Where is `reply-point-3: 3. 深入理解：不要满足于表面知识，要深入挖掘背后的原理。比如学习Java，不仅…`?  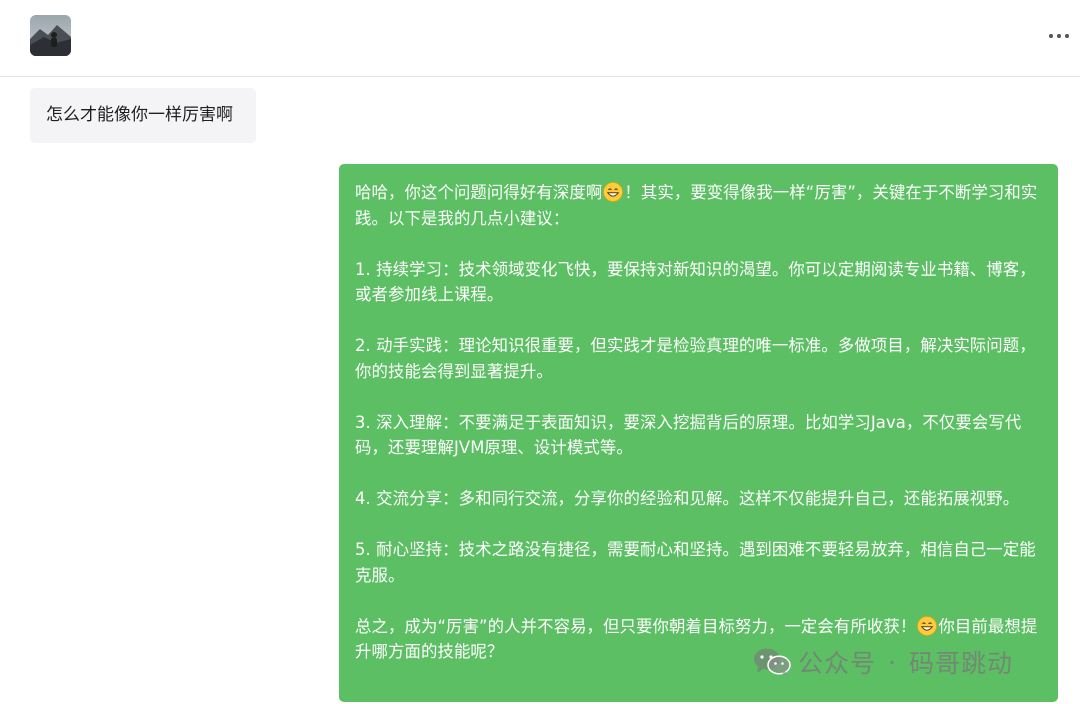 reply-point-3: 3. 深入理解：不要满足于表面知识，要深入挖掘背后的原理。比如学习Java，不仅… is located at coordinates (688, 435).